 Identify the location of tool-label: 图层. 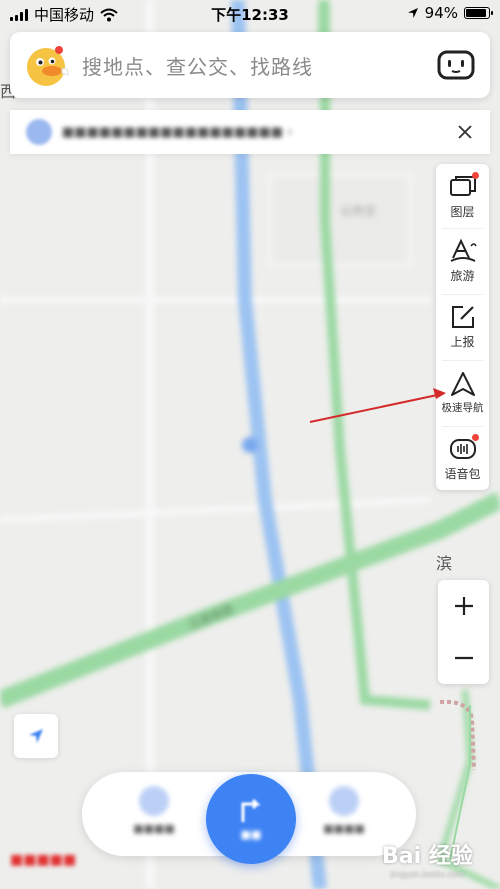
(462, 212).